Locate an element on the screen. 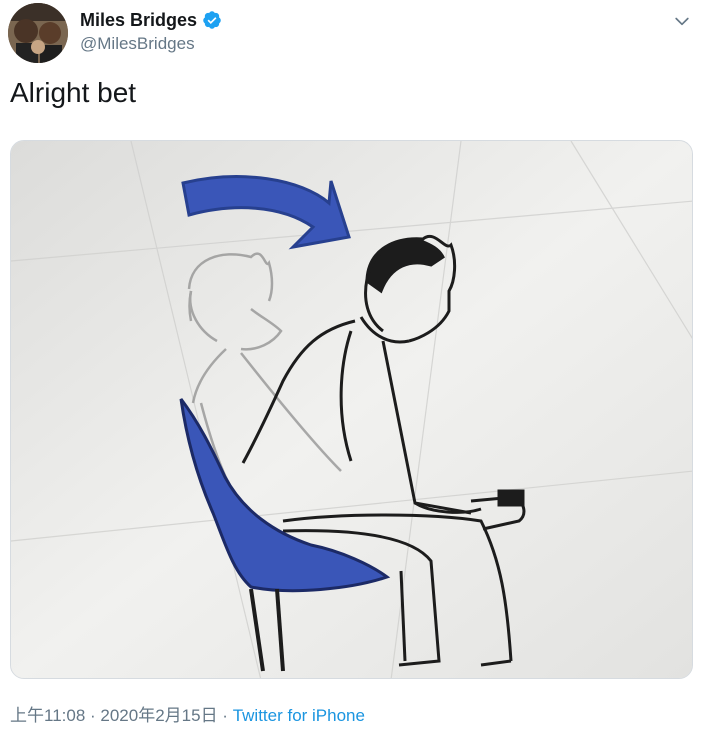  chevron-down-icon is located at coordinates (682, 21).